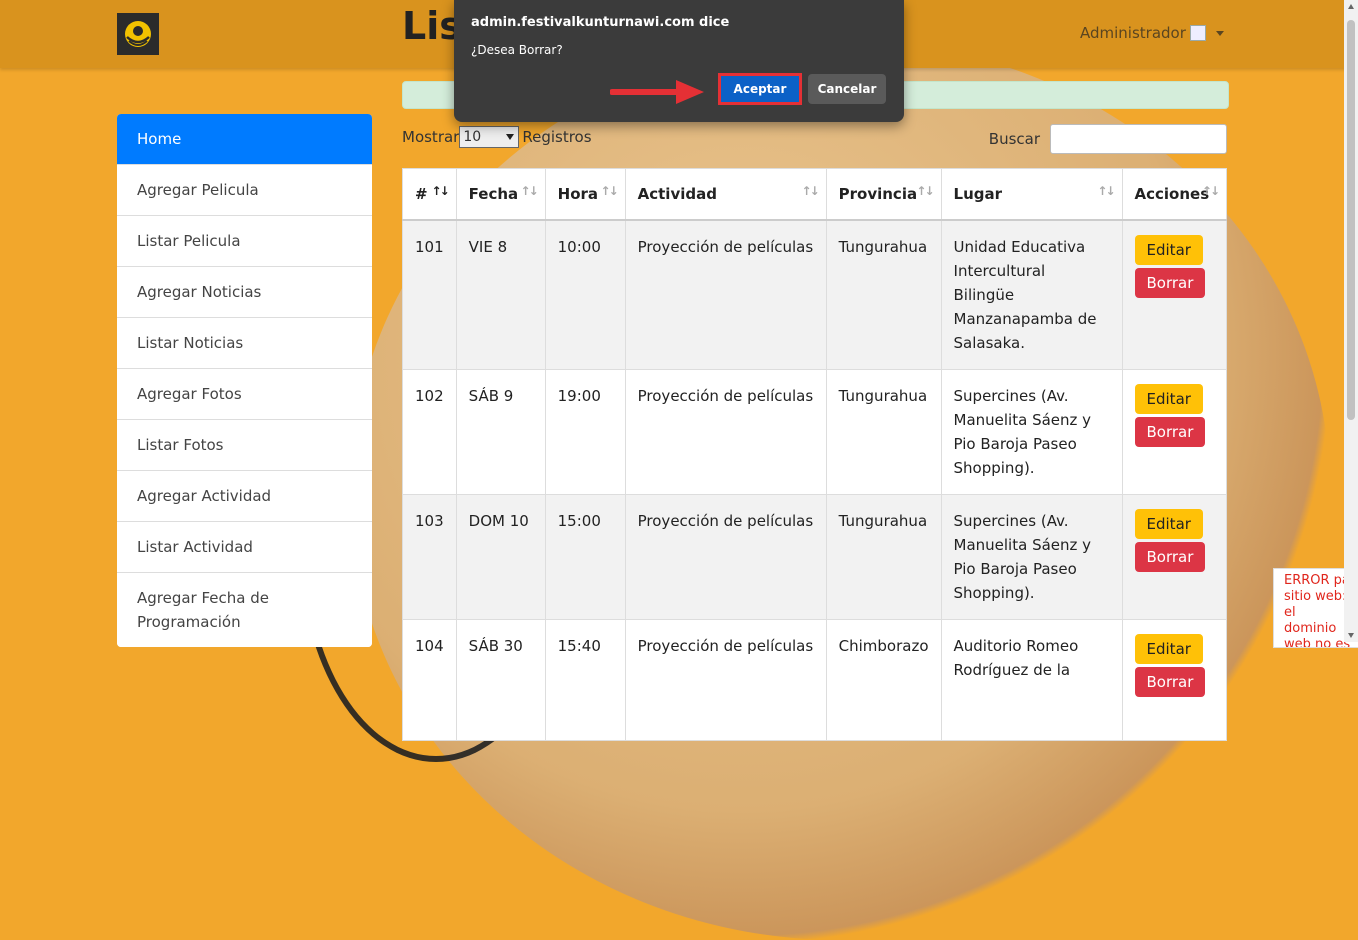  I want to click on sidebar-item-agregar-noticias: Agregar Noticias, so click(244, 291).